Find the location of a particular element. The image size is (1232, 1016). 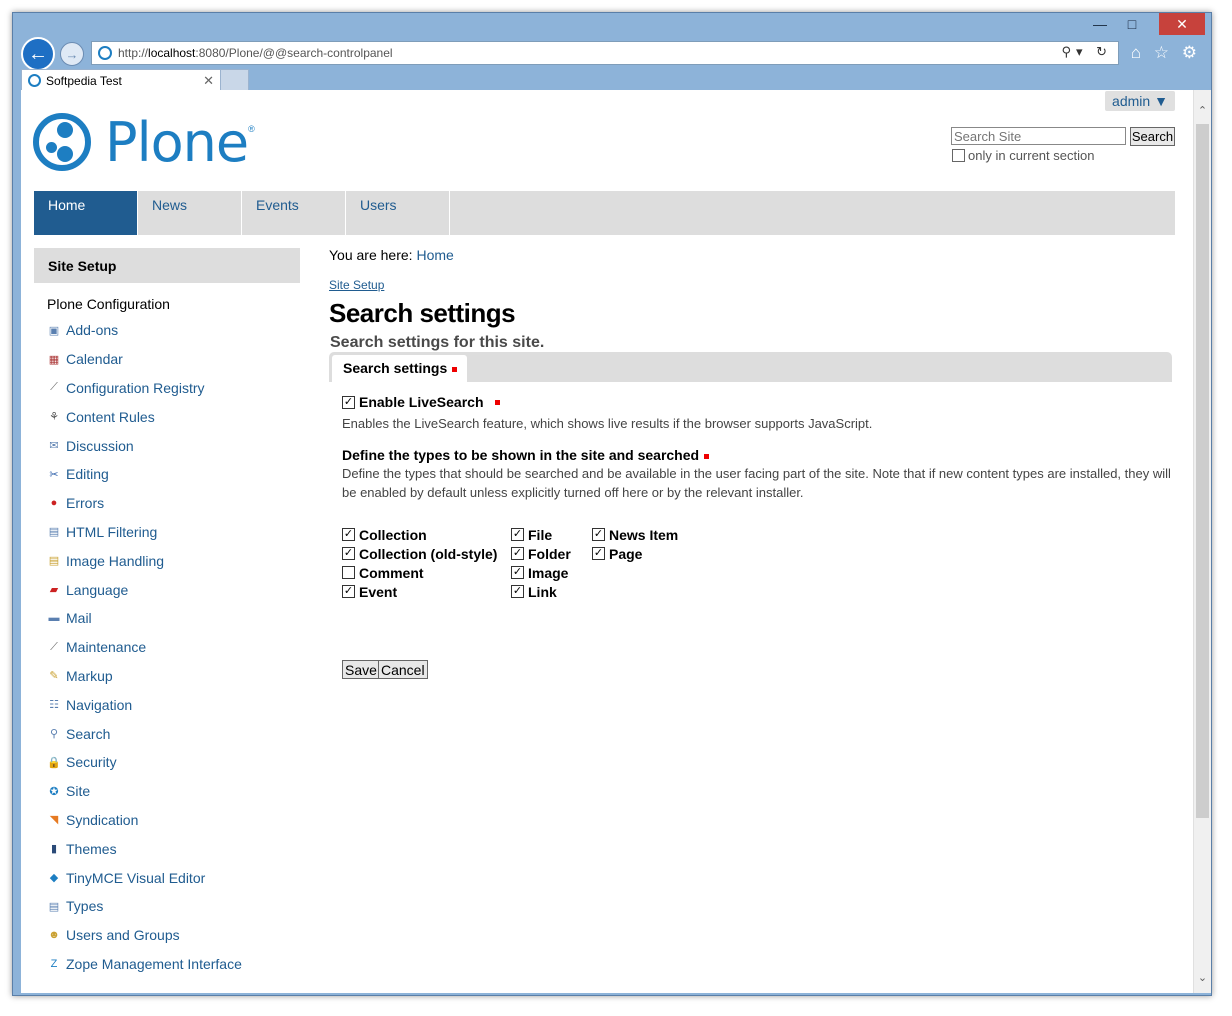

sidebar-item: ▤ HTML Filtering is located at coordinates (177, 532).